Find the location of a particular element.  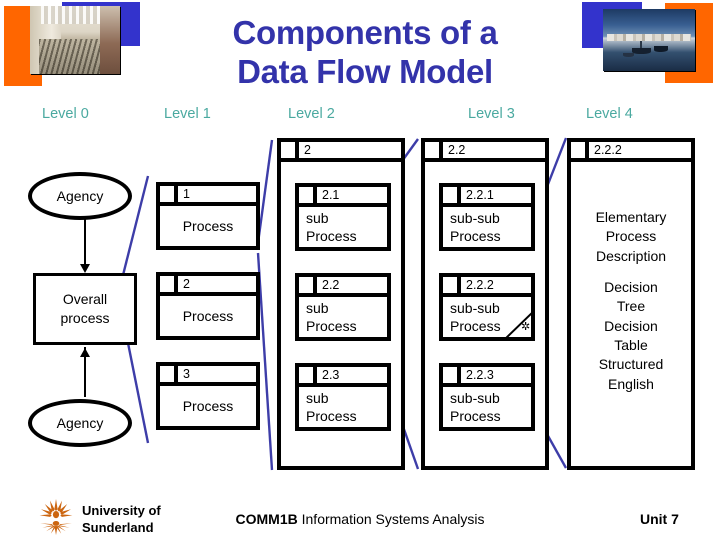

level1-process-2: 2 Process is located at coordinates (208, 306).